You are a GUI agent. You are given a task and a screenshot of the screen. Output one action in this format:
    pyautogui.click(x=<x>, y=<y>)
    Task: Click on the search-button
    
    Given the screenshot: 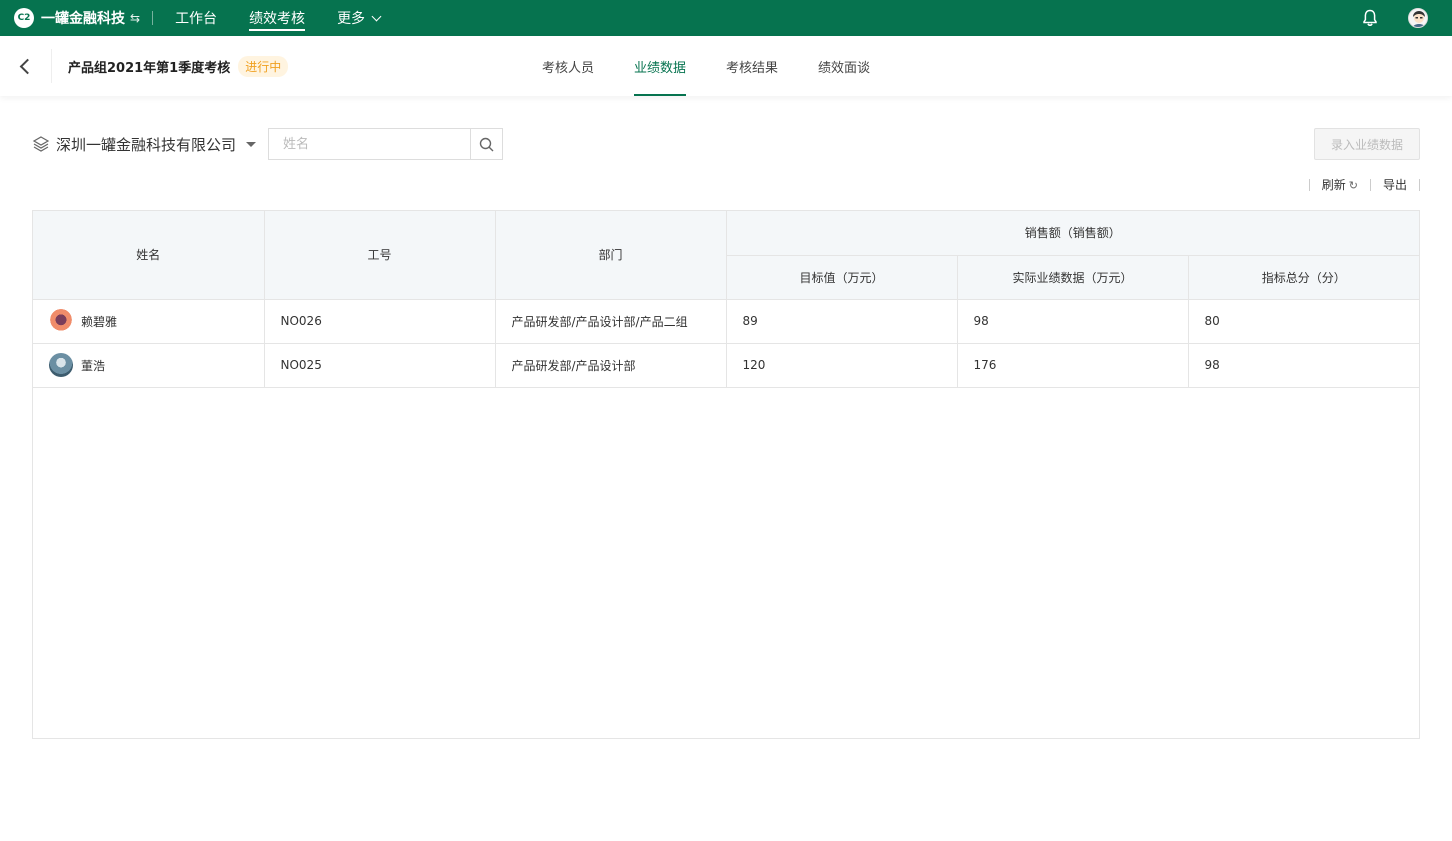 What is the action you would take?
    pyautogui.click(x=486, y=144)
    